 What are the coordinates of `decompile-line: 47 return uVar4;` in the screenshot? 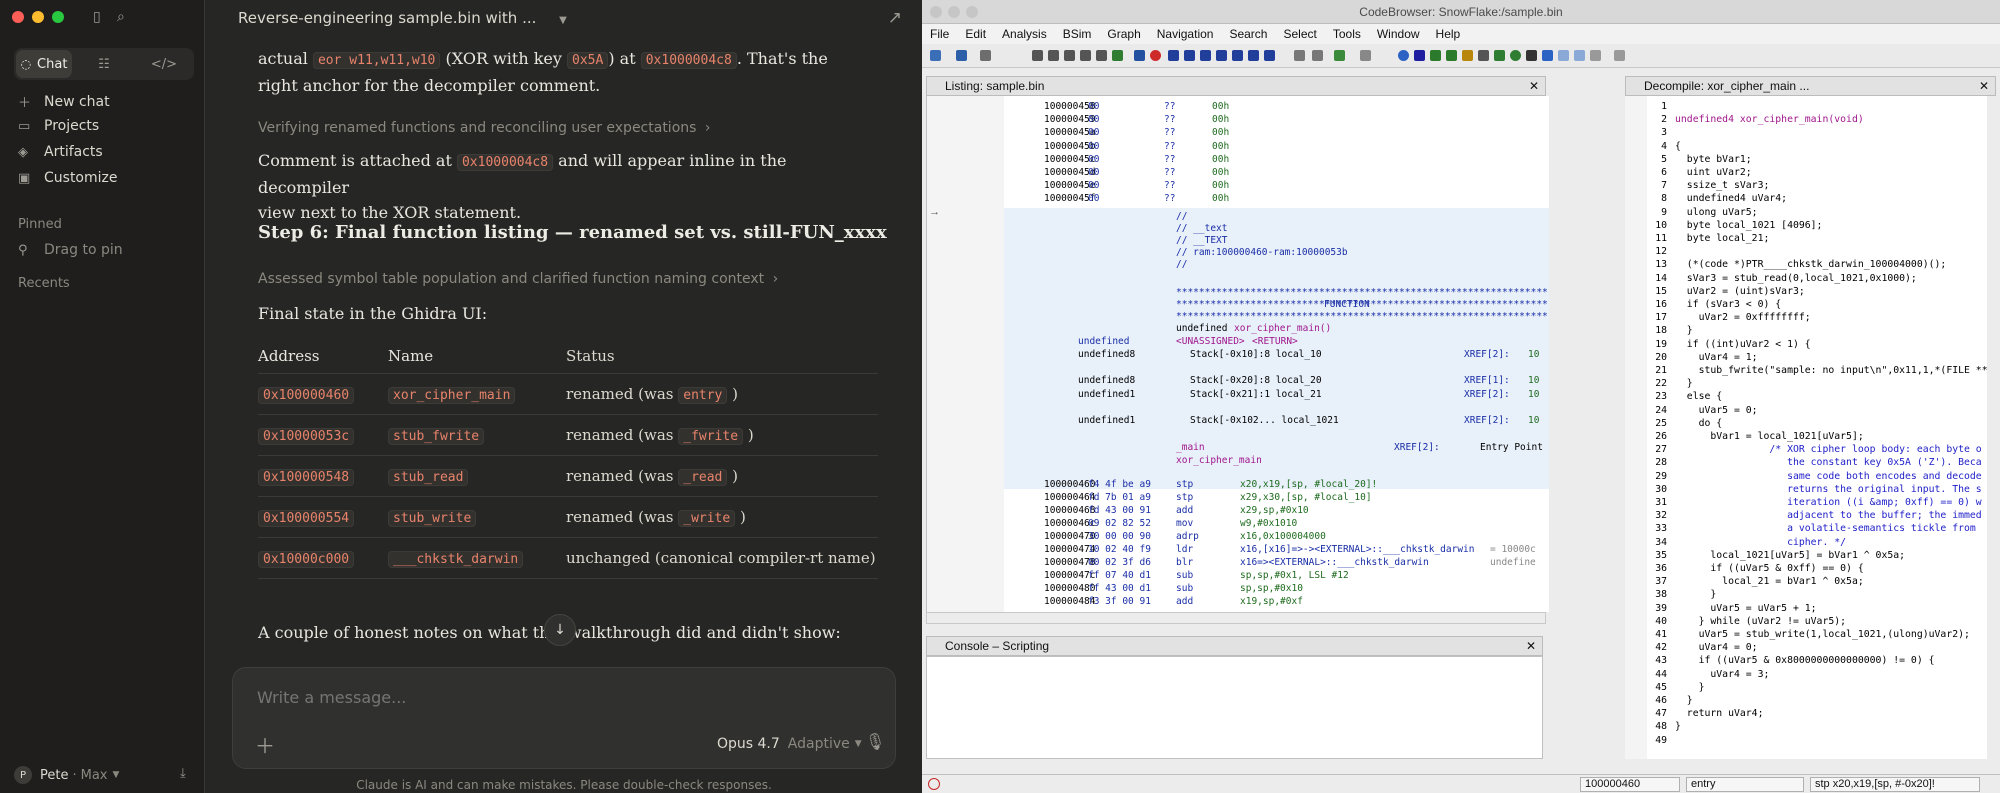 It's located at (1705, 713).